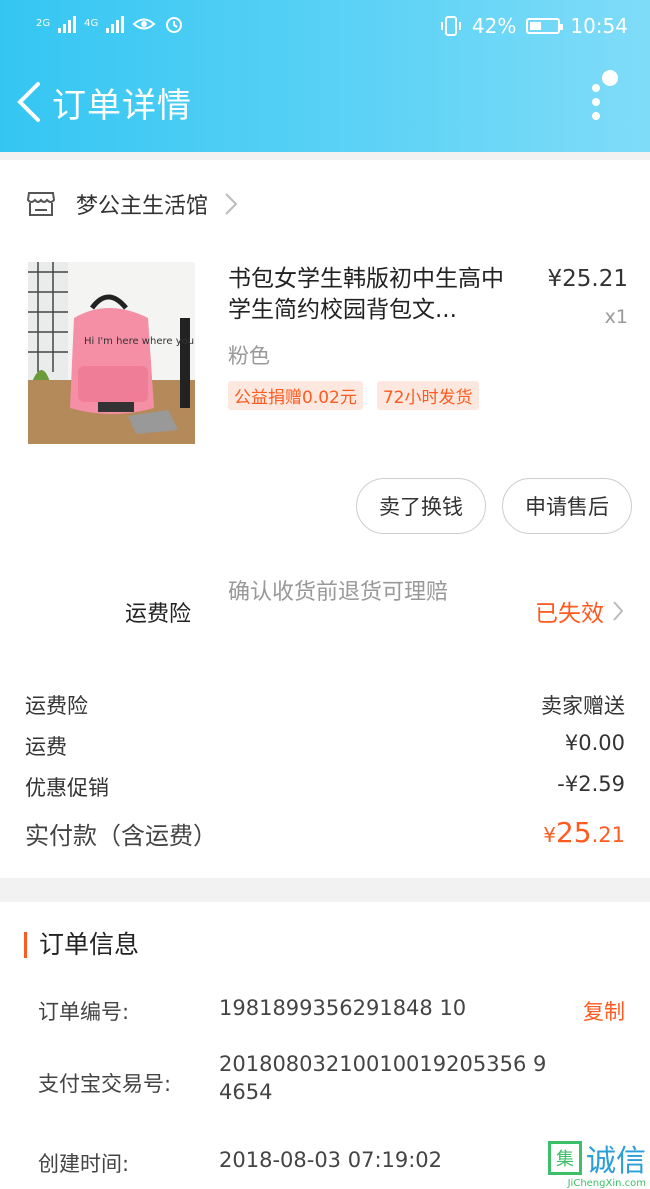 The height and width of the screenshot is (1189, 650). I want to click on nav-bar: 订单详情, so click(325, 104).